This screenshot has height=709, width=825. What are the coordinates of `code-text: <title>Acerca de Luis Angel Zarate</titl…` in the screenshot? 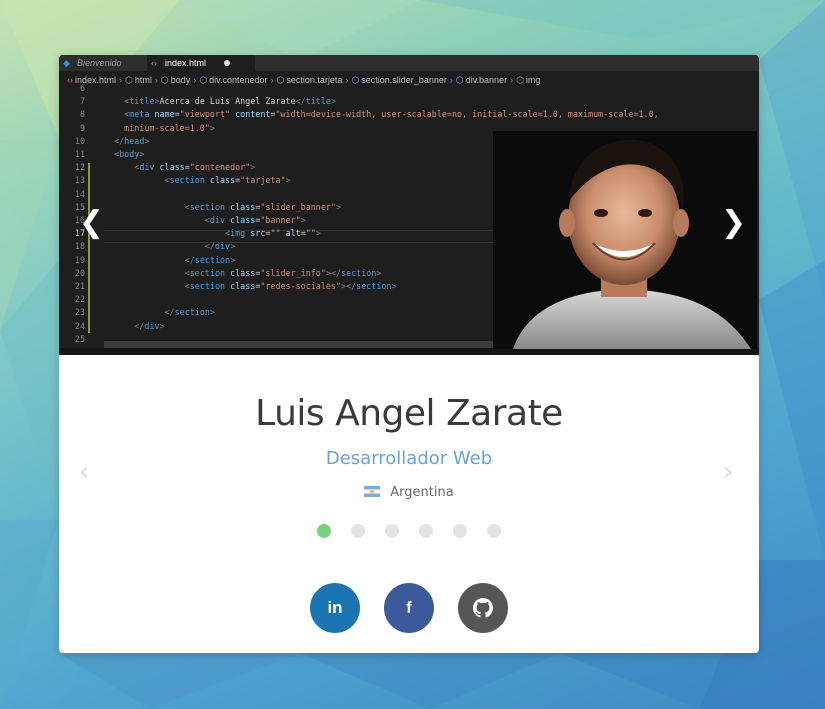 It's located at (230, 101).